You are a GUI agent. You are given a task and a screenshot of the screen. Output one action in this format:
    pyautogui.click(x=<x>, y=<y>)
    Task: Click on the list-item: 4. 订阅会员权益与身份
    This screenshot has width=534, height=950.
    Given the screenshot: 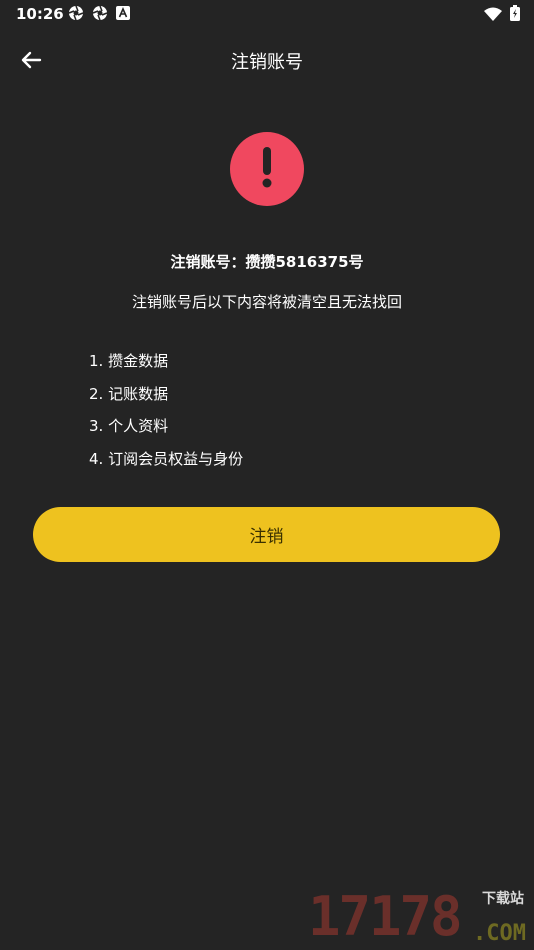 What is the action you would take?
    pyautogui.click(x=166, y=458)
    